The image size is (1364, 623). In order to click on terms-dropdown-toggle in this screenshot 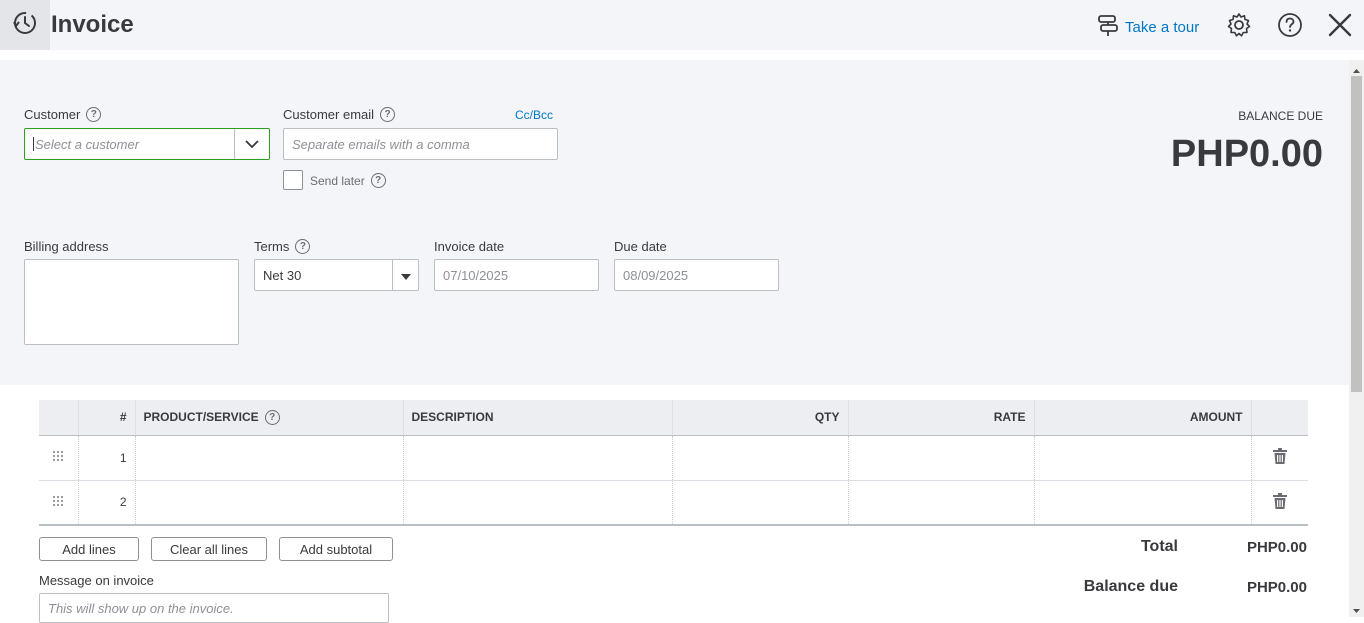, I will do `click(405, 275)`.